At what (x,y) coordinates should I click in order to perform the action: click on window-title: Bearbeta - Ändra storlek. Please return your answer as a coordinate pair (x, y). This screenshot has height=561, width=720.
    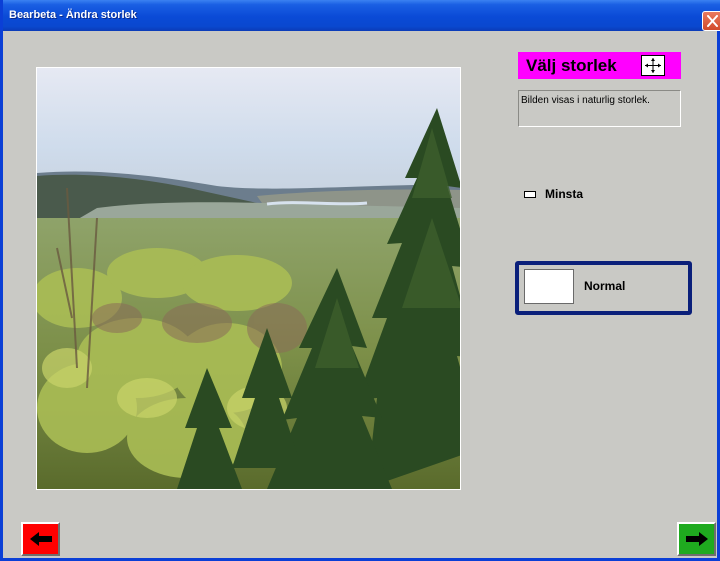
    Looking at the image, I should click on (73, 15).